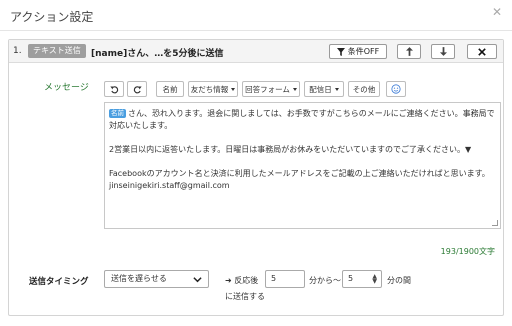  I want to click on undo-icon, so click(113, 89).